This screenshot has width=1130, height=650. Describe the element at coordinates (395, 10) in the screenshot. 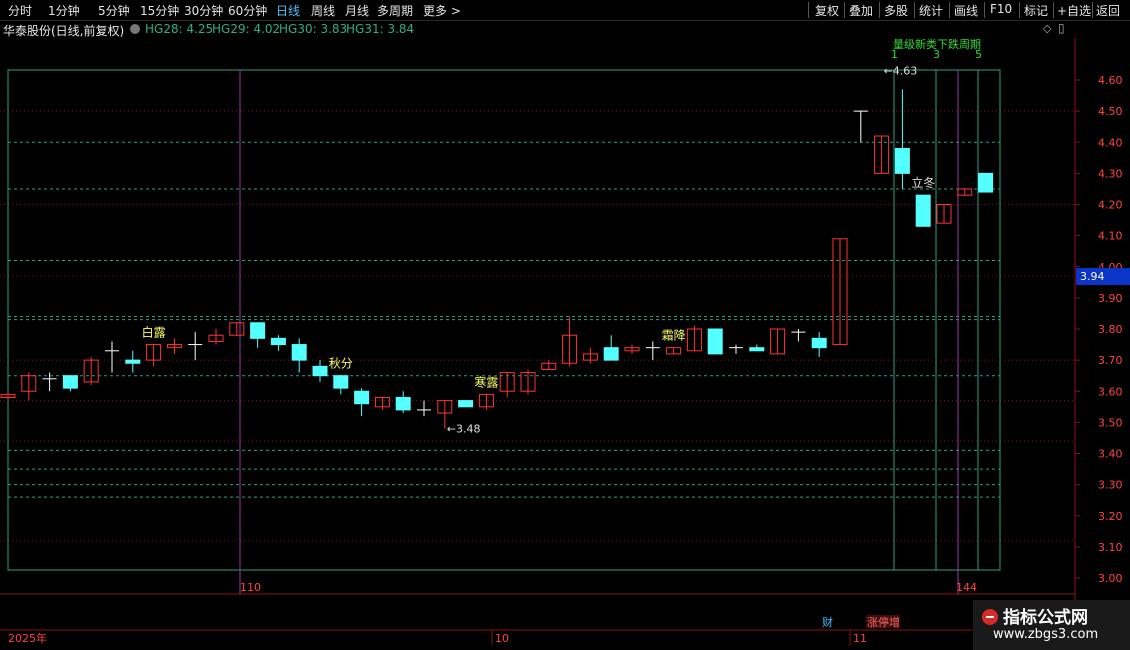

I see `tab-multi-period: 多周期` at that location.